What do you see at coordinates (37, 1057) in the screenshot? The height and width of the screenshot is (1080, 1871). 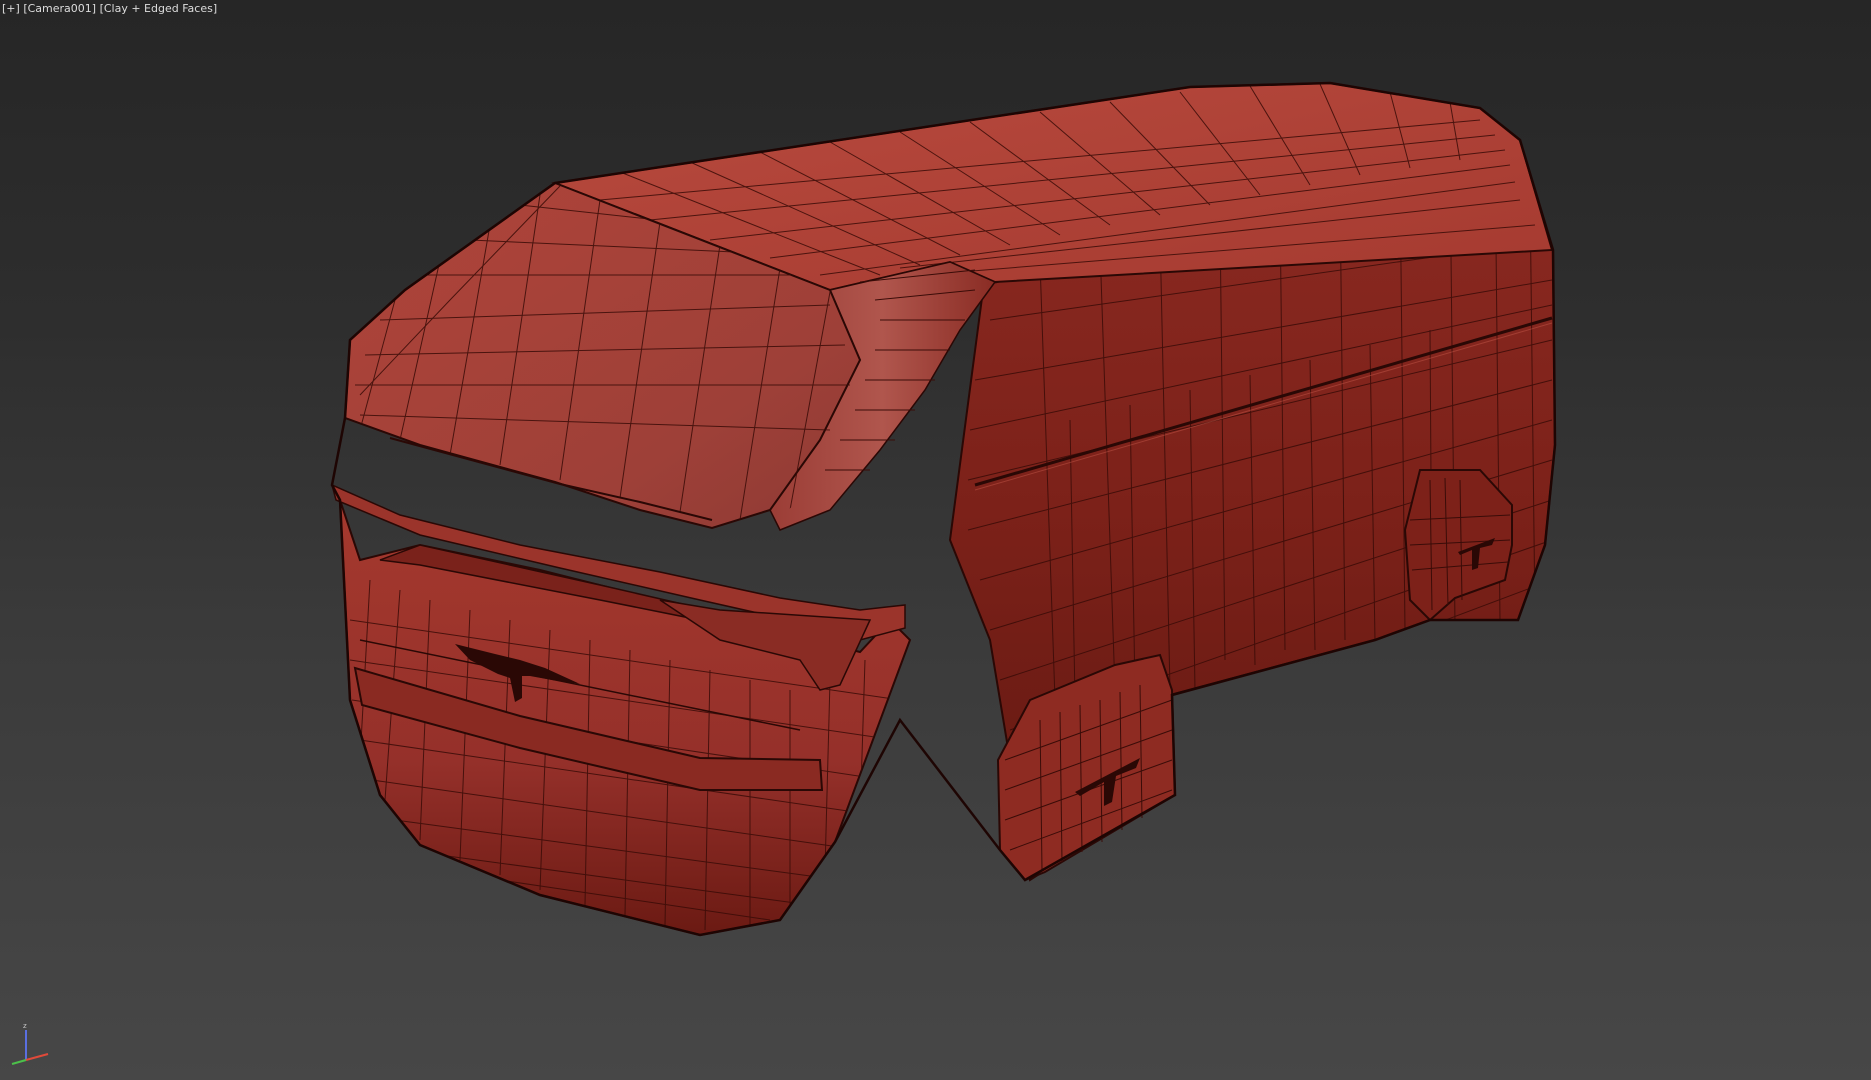 I see `x-axis-icon` at bounding box center [37, 1057].